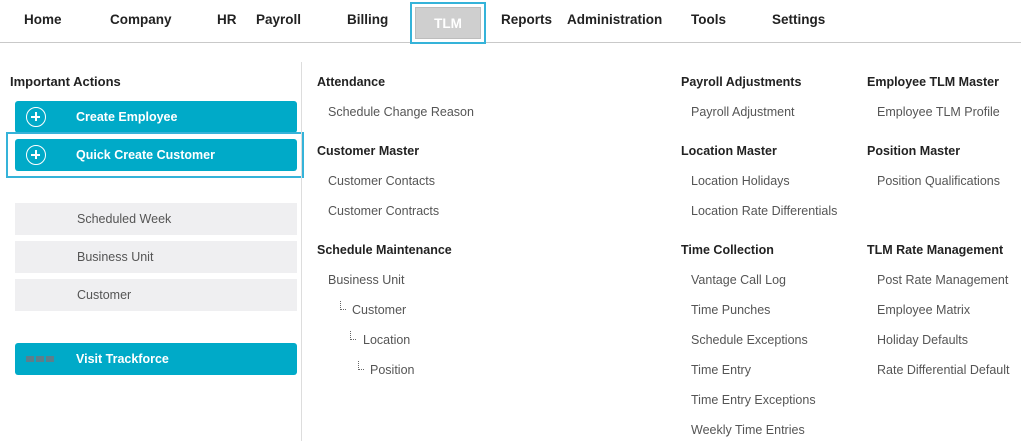 This screenshot has height=441, width=1021. Describe the element at coordinates (124, 219) in the screenshot. I see `scheduled-week-label: Scheduled Week` at that location.